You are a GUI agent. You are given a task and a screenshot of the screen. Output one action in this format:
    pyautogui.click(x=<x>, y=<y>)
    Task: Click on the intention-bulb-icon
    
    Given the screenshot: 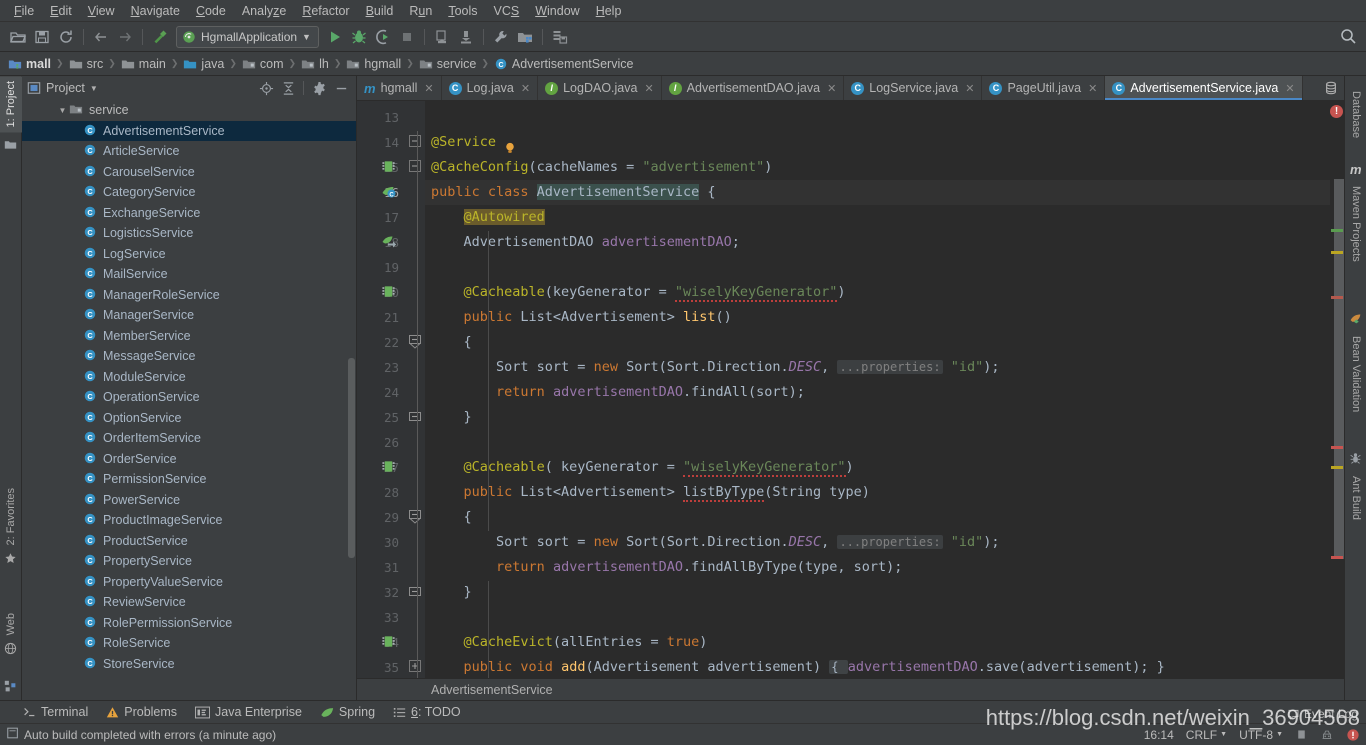 What is the action you would take?
    pyautogui.click(x=510, y=148)
    